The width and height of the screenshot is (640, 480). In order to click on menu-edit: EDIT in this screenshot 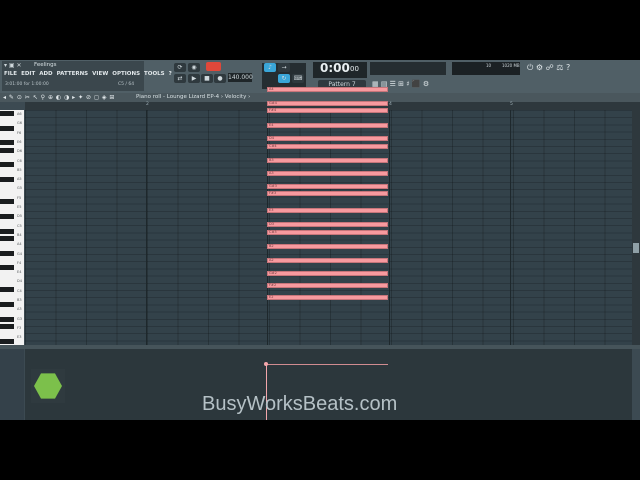, I will do `click(28, 74)`.